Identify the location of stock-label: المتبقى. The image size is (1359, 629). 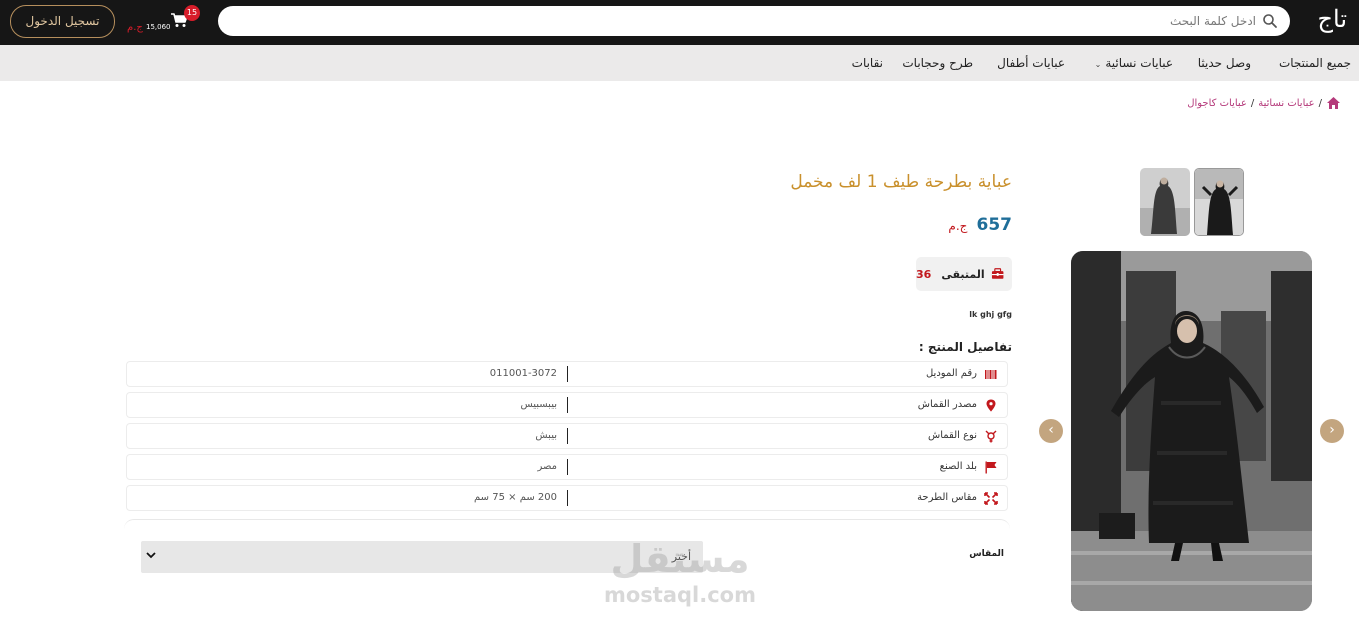
(963, 274).